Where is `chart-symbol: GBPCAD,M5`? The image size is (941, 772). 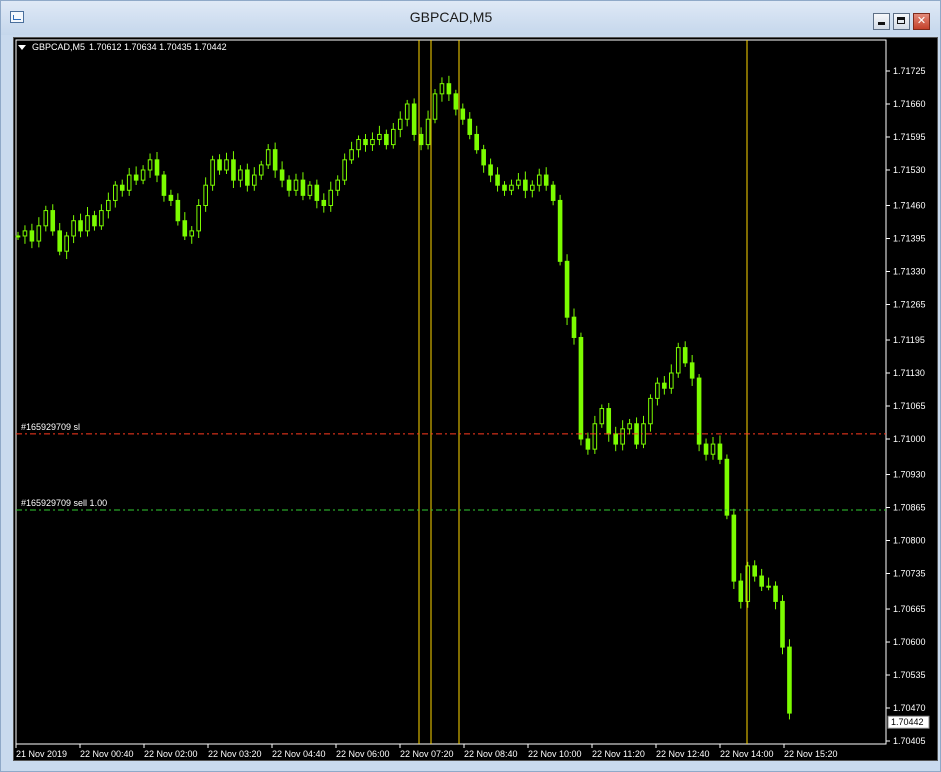
chart-symbol: GBPCAD,M5 is located at coordinates (59, 47).